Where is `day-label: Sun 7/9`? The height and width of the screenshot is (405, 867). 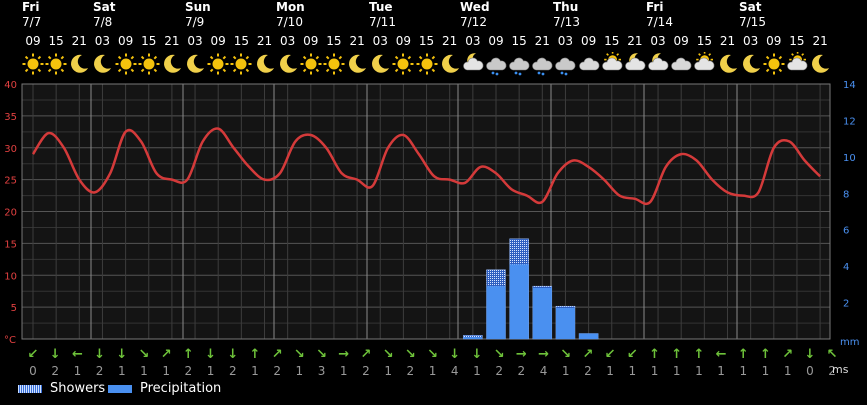 day-label: Sun 7/9 is located at coordinates (215, 15).